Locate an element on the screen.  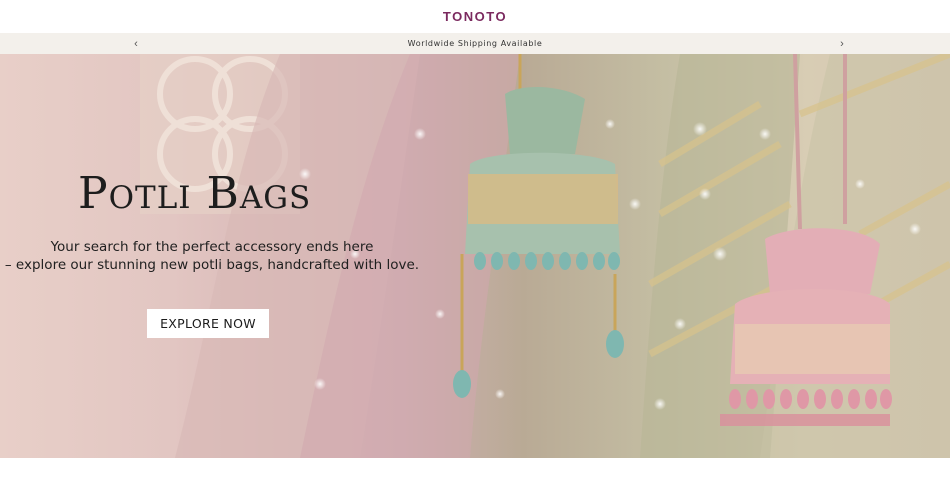
announcement-text: Worldwide Shipping Available is located at coordinates (475, 43).